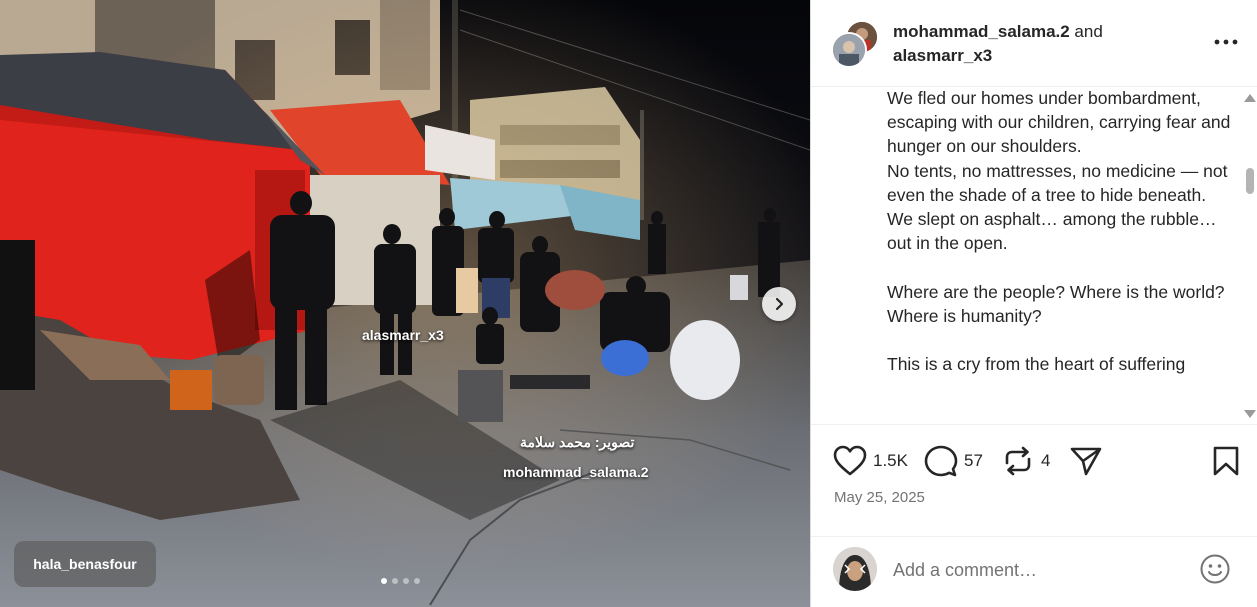  What do you see at coordinates (1034, 480) in the screenshot?
I see `post-actions: 1.5K 57 4 May 25, 2025` at bounding box center [1034, 480].